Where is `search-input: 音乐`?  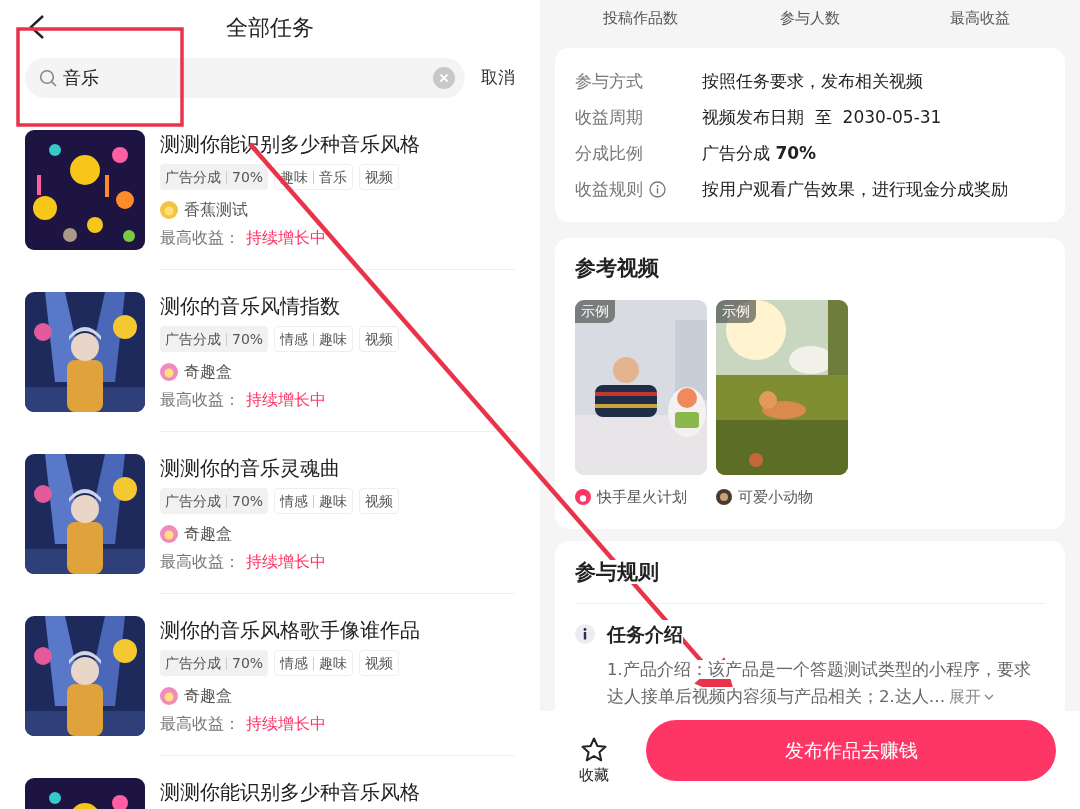
search-input: 音乐 is located at coordinates (245, 77).